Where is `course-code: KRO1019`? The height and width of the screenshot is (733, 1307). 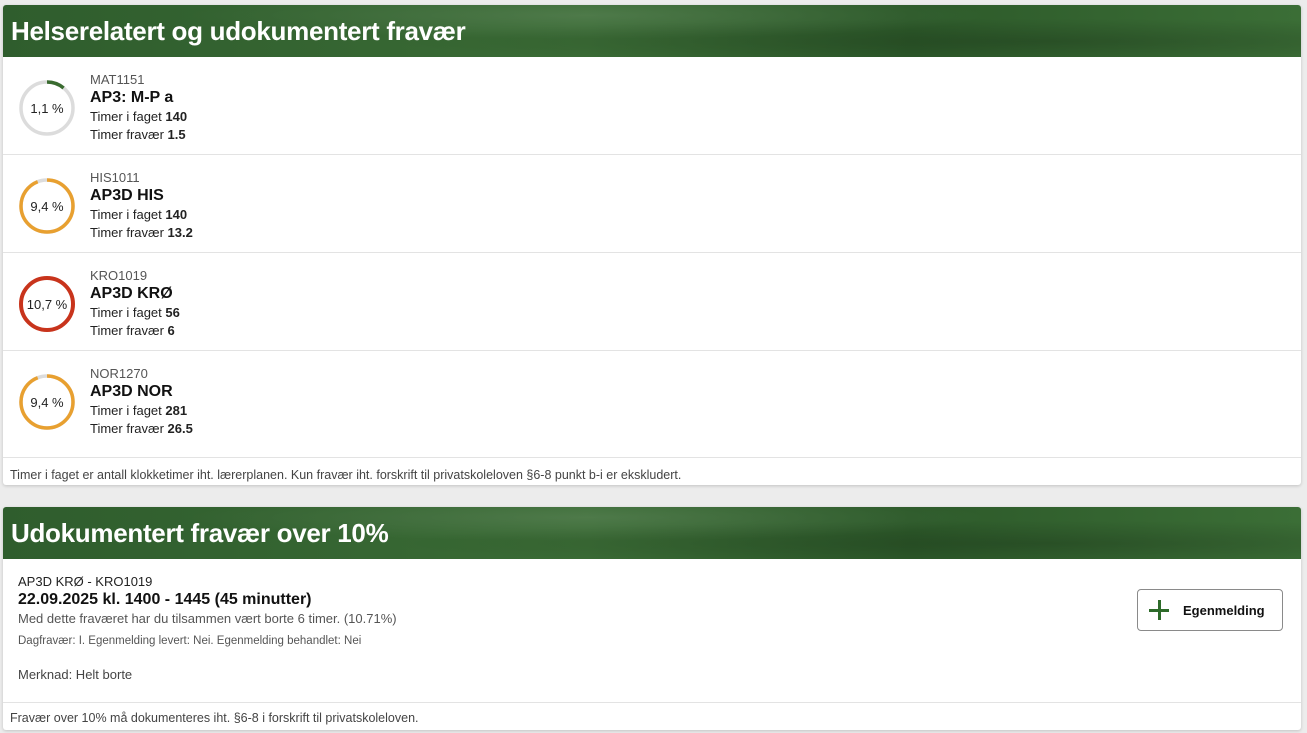 course-code: KRO1019 is located at coordinates (119, 275).